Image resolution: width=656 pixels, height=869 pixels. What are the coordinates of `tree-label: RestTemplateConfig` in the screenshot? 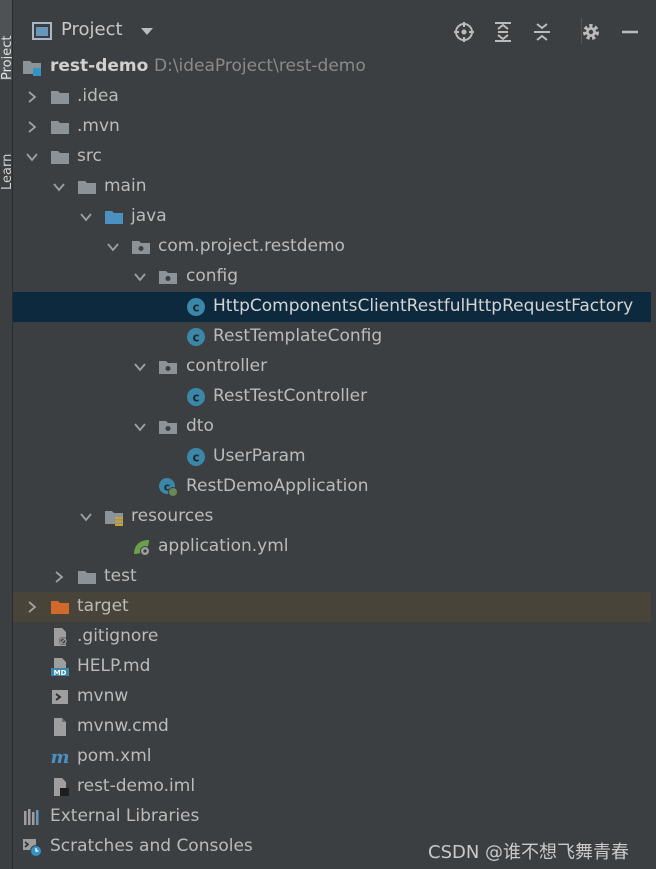 It's located at (298, 336).